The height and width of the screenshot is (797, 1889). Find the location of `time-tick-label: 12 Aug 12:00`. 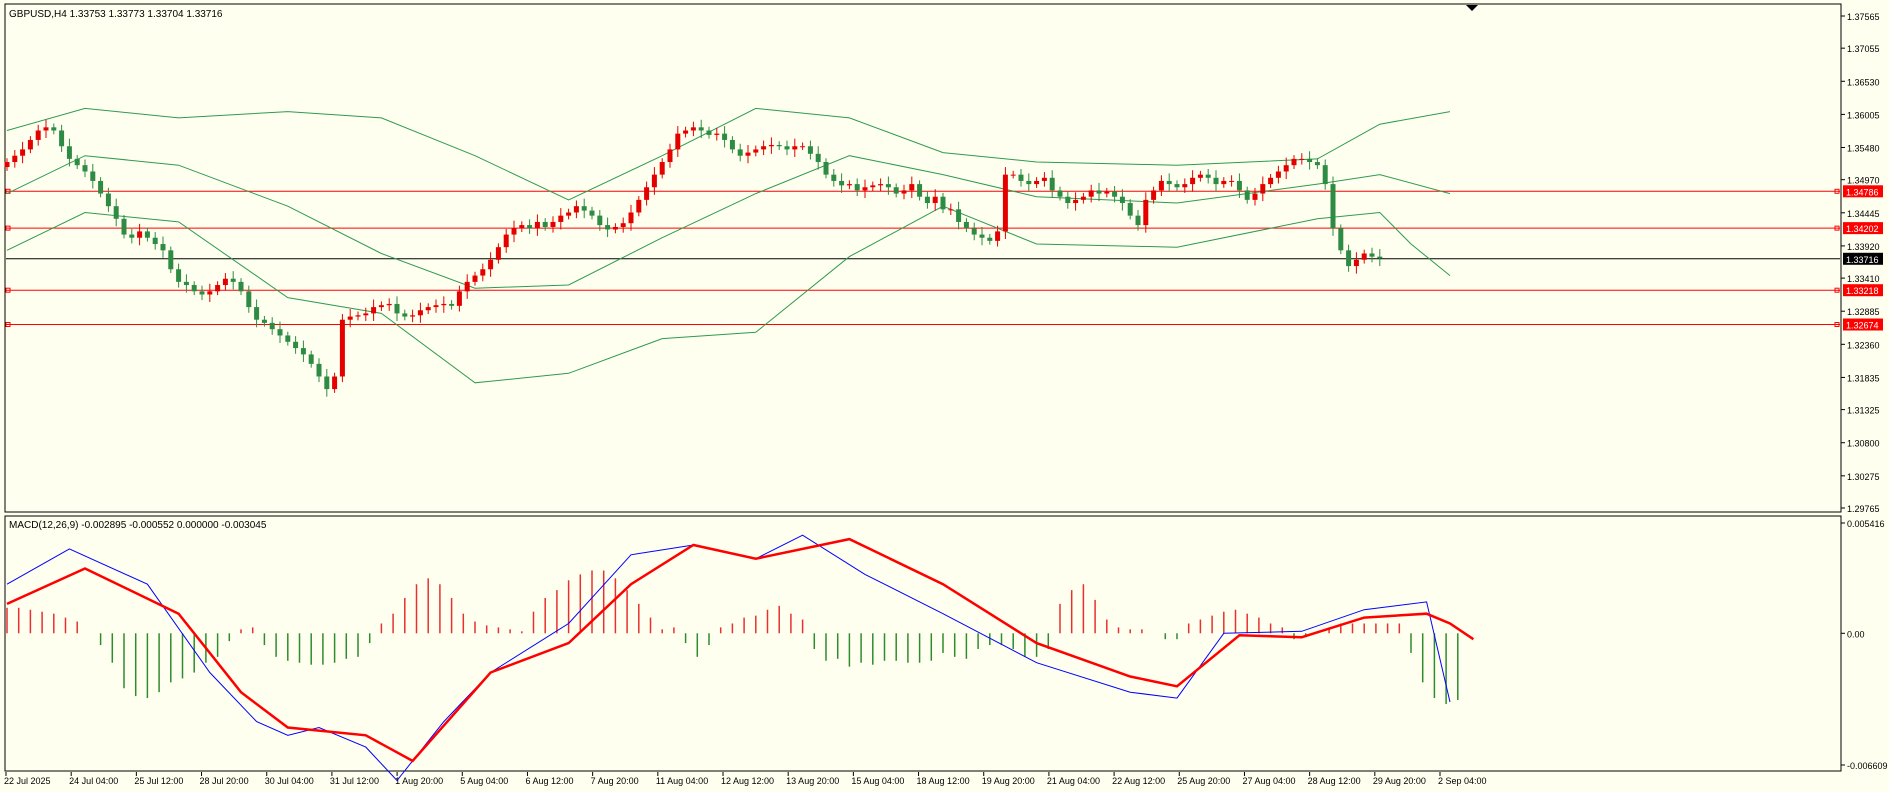

time-tick-label: 12 Aug 12:00 is located at coordinates (747, 781).